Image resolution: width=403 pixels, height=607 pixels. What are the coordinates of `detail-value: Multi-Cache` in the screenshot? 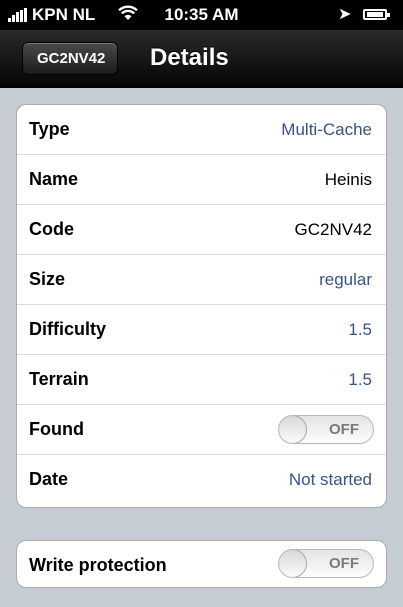 It's located at (326, 129).